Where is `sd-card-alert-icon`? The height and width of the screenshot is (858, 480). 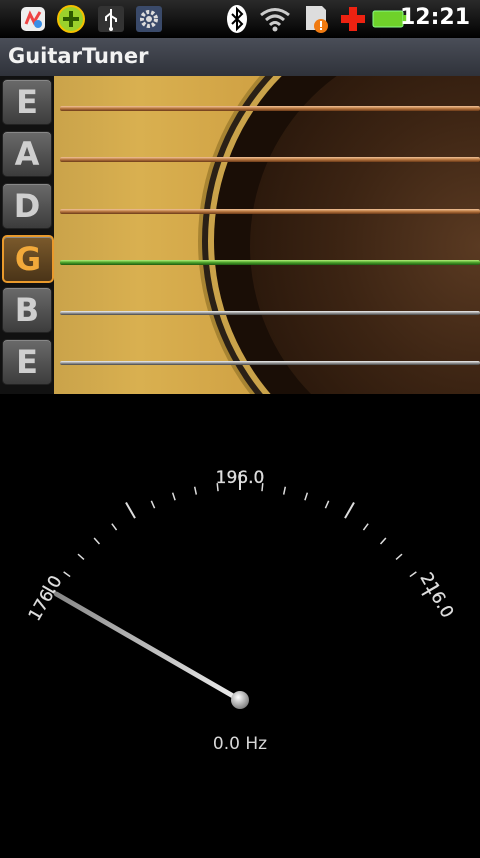
sd-card-alert-icon is located at coordinates (317, 19).